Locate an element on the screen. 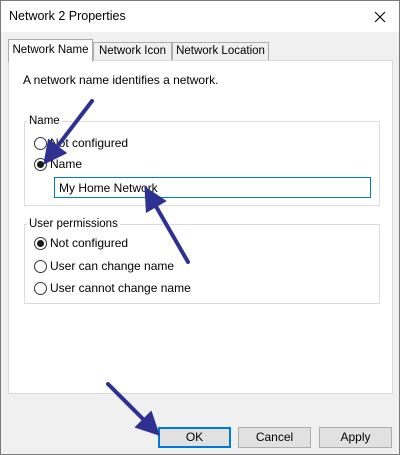 This screenshot has width=400, height=455. close-icon is located at coordinates (380, 16).